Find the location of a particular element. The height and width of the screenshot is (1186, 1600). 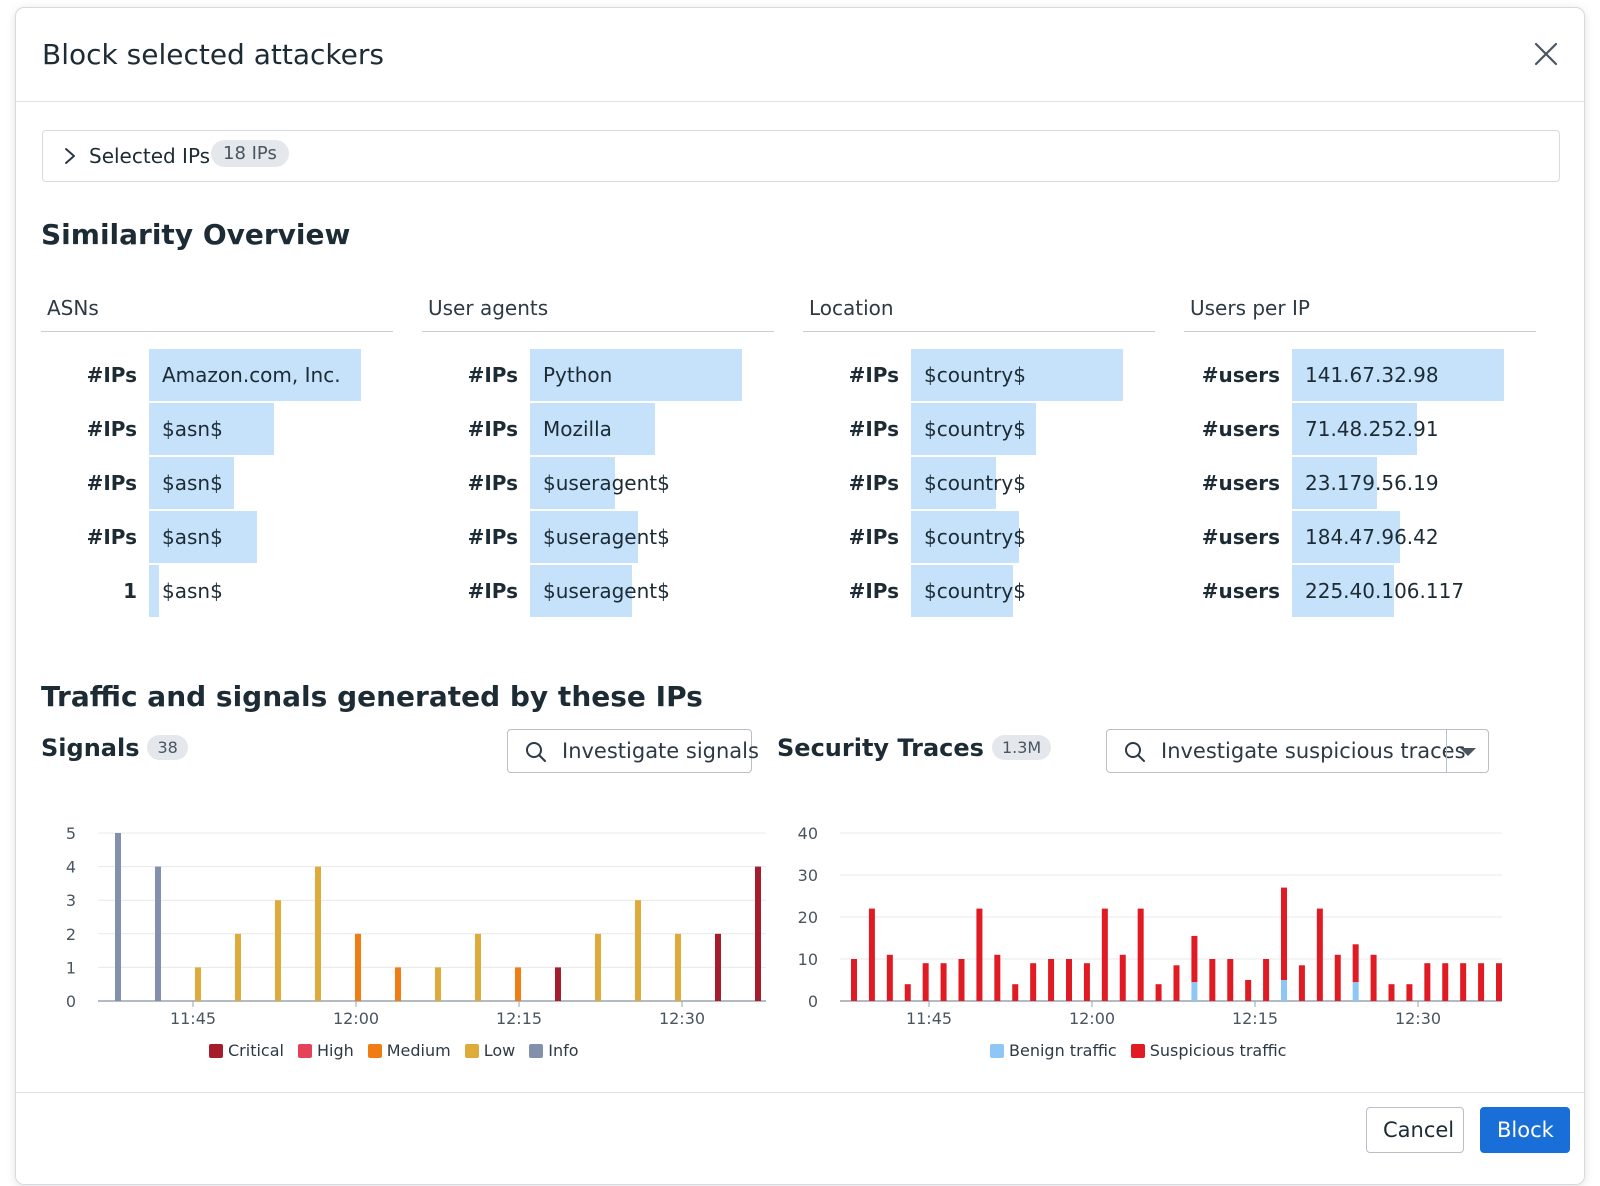

block-button: Block is located at coordinates (1525, 1130).